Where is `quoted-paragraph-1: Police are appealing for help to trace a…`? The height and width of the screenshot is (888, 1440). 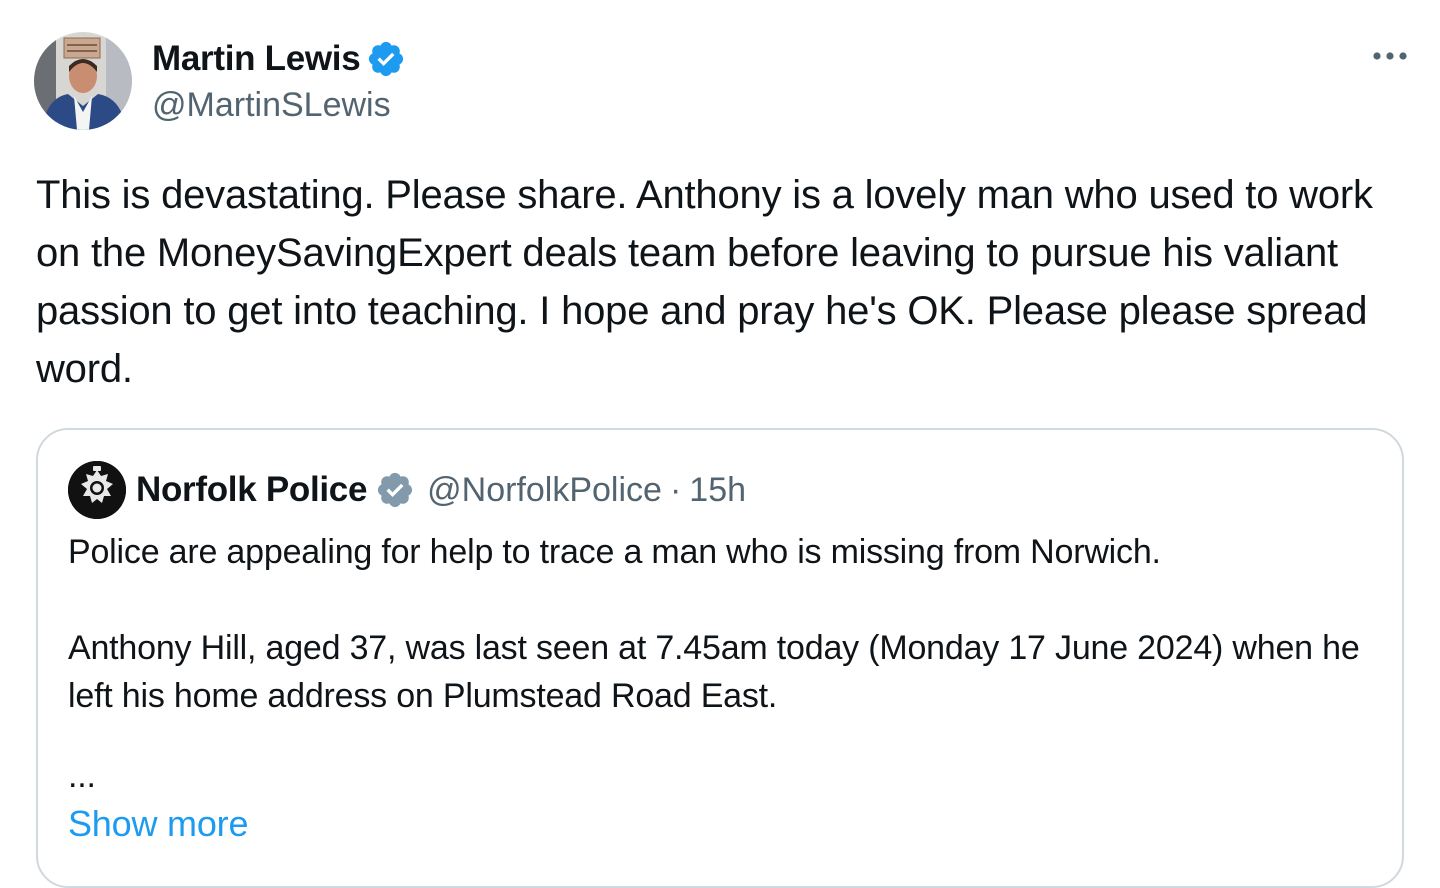 quoted-paragraph-1: Police are appealing for help to trace a… is located at coordinates (614, 552).